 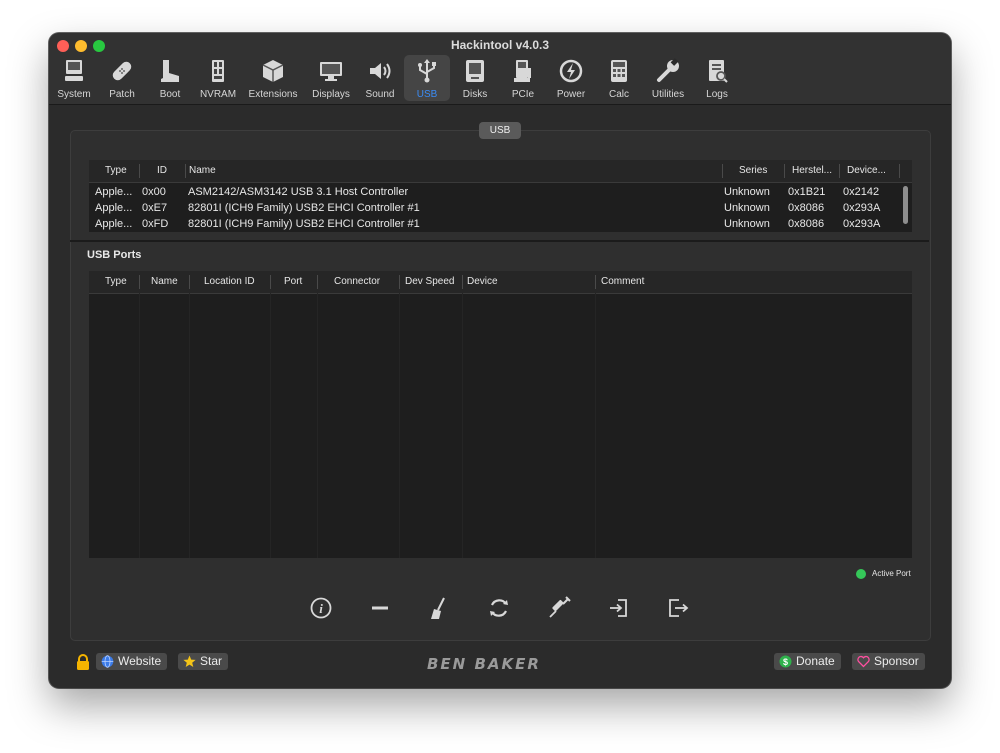 I want to click on tab-disks: Disks, so click(x=475, y=78).